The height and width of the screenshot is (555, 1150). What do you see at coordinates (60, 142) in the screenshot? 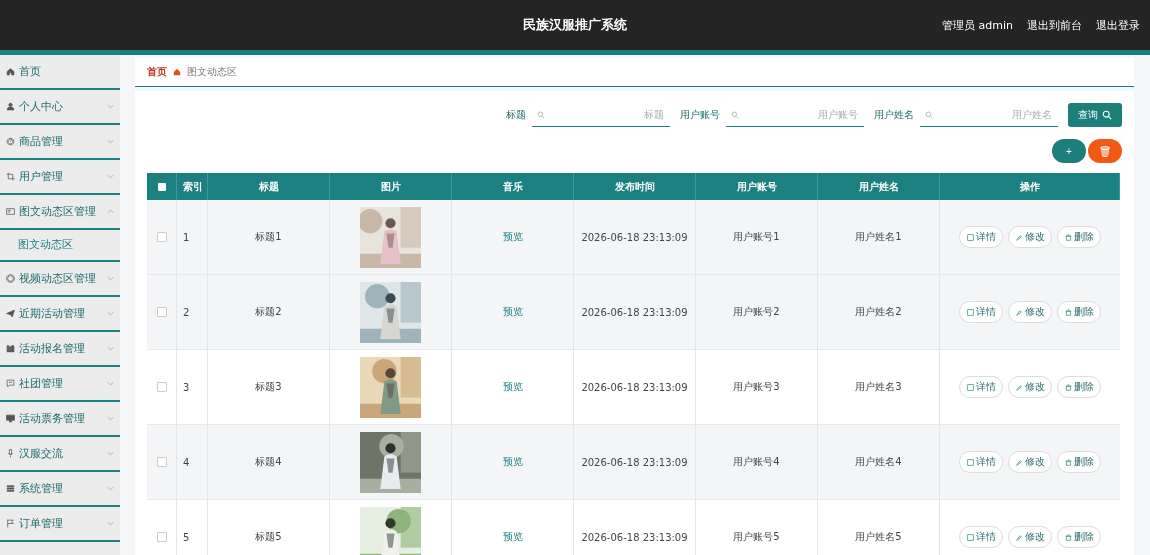
I see `sidebar-item: 商品管理` at bounding box center [60, 142].